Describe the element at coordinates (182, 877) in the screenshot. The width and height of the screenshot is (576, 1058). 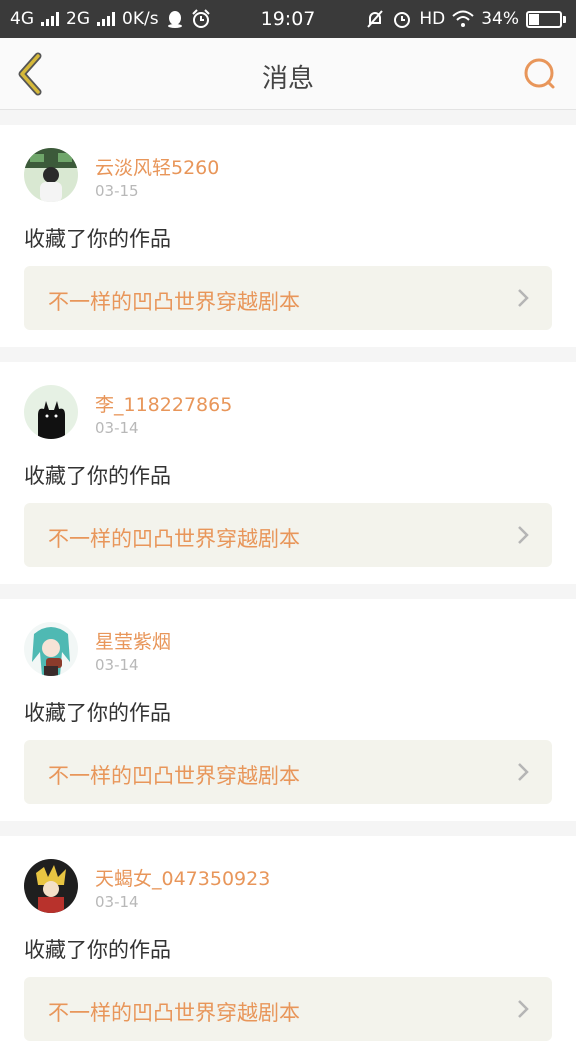
I see `username: 天蝎女_047350923` at that location.